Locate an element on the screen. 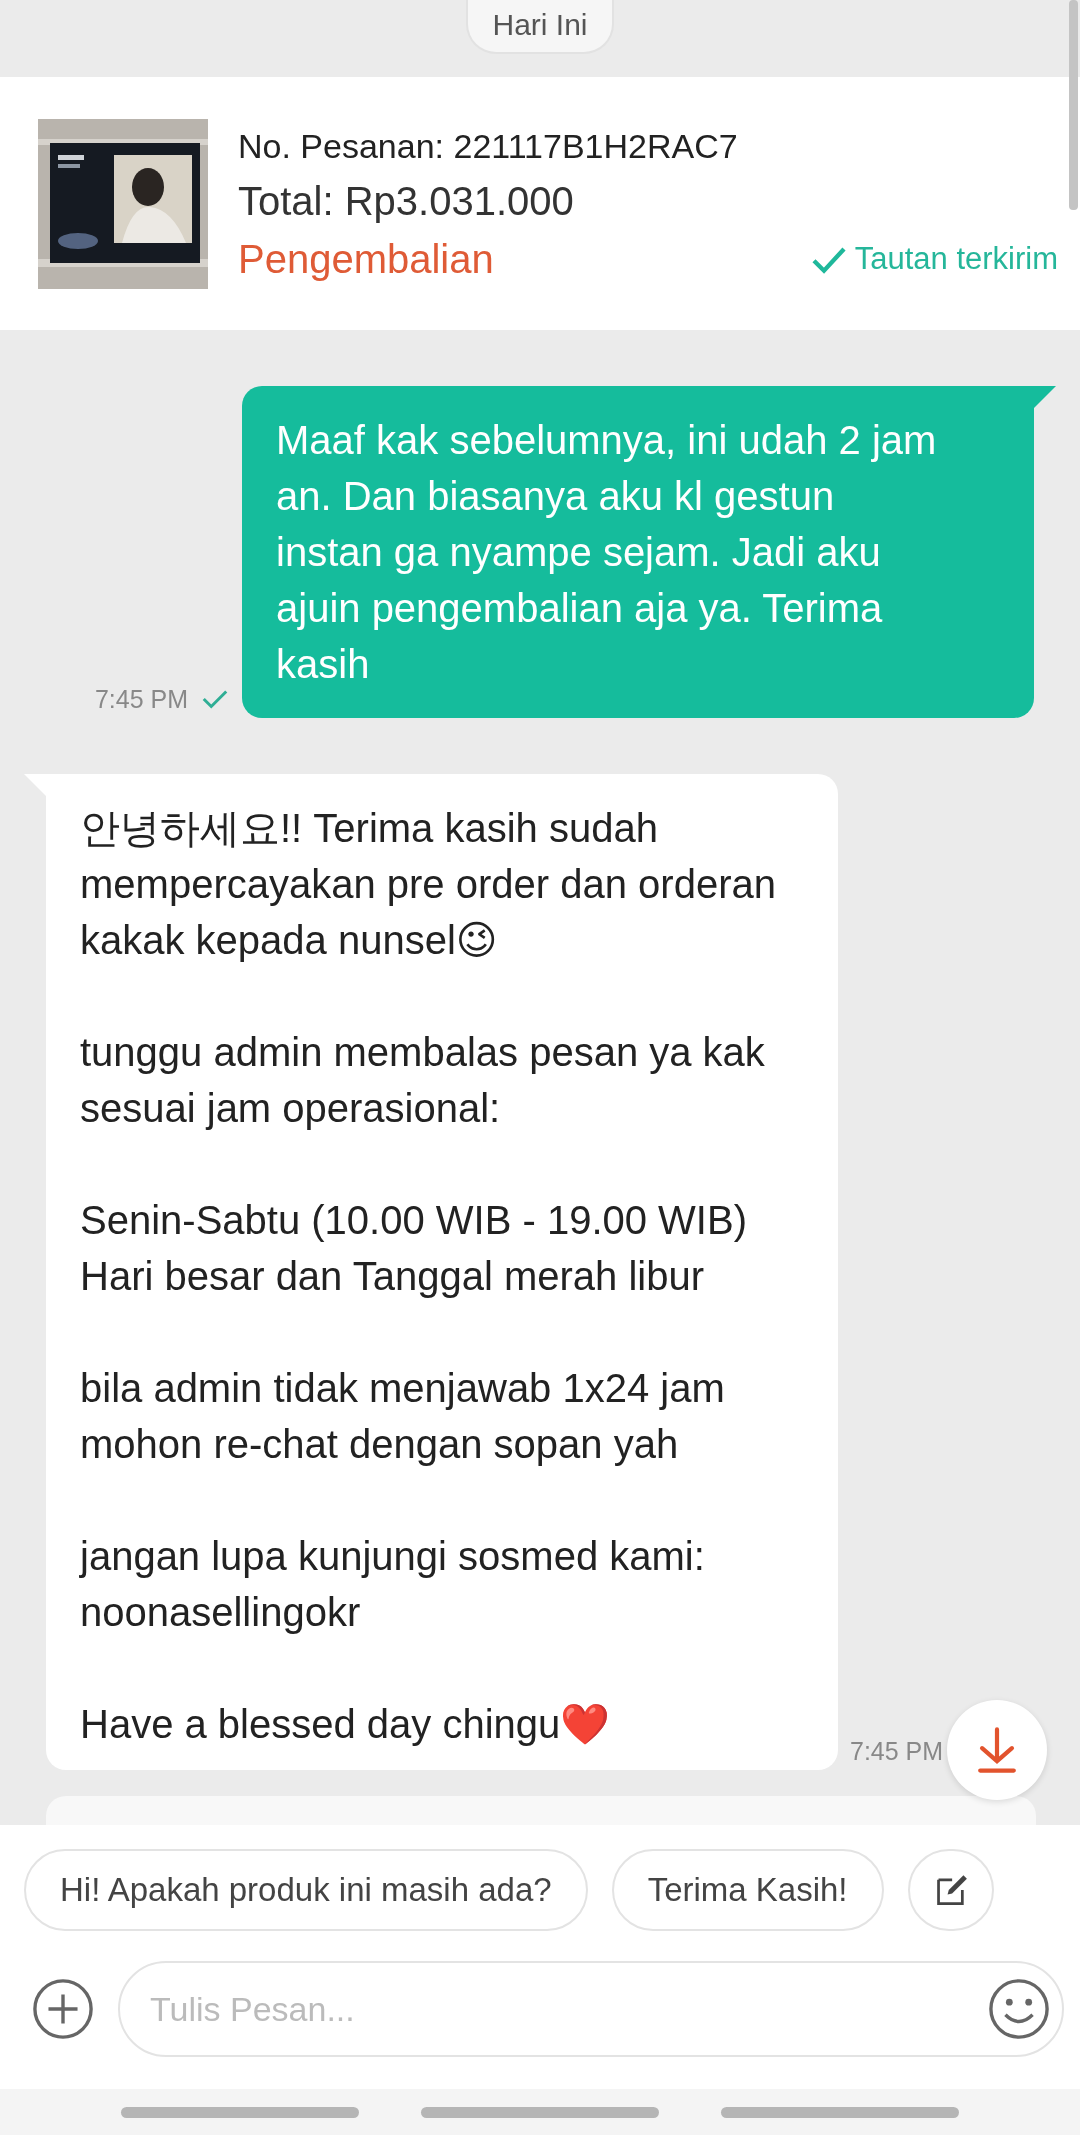 This screenshot has height=2135, width=1080. message-text: Maaf kak sebelumnya, ini udah 2 jam an. Dan biasanya aku kl gestun instan ga nyampe sejam. Jadi aku ajuin pengembalian aja ya. Terima kasih is located at coordinates (607, 552).